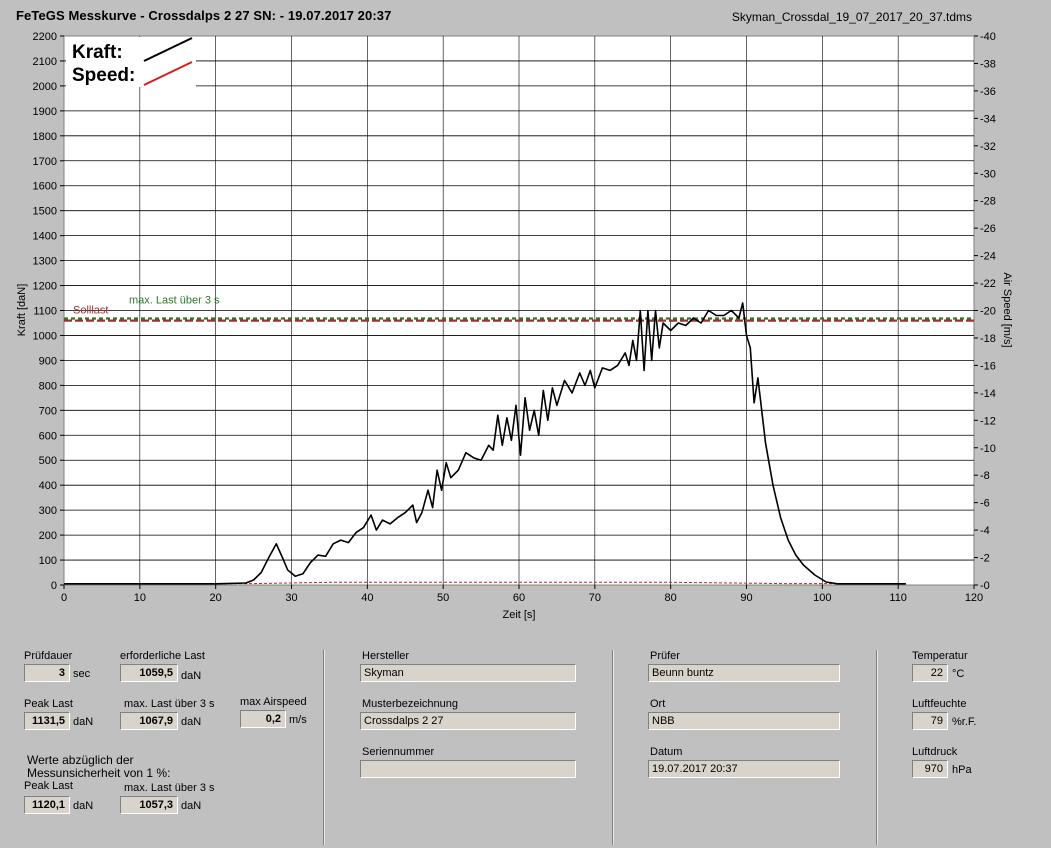  I want to click on max-last-corr-unit: daN, so click(191, 806).